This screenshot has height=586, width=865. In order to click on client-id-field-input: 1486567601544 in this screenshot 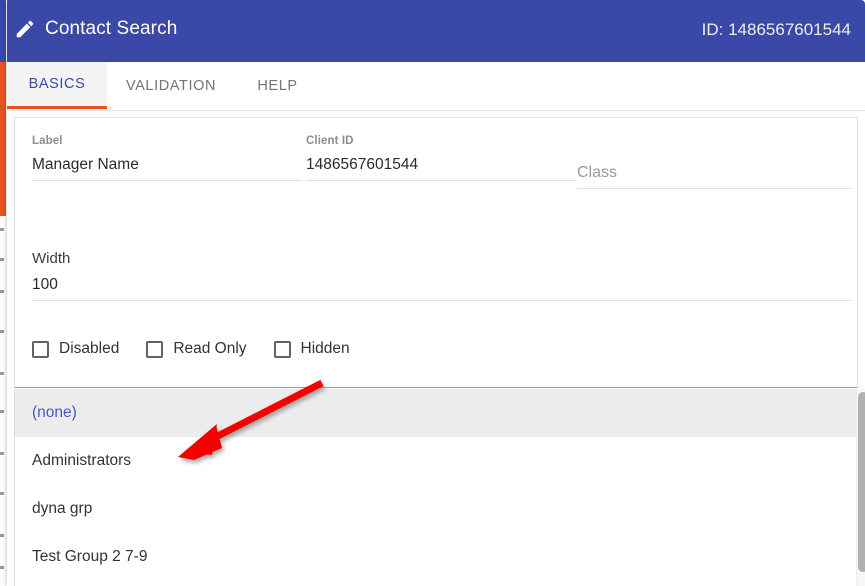, I will do `click(441, 164)`.